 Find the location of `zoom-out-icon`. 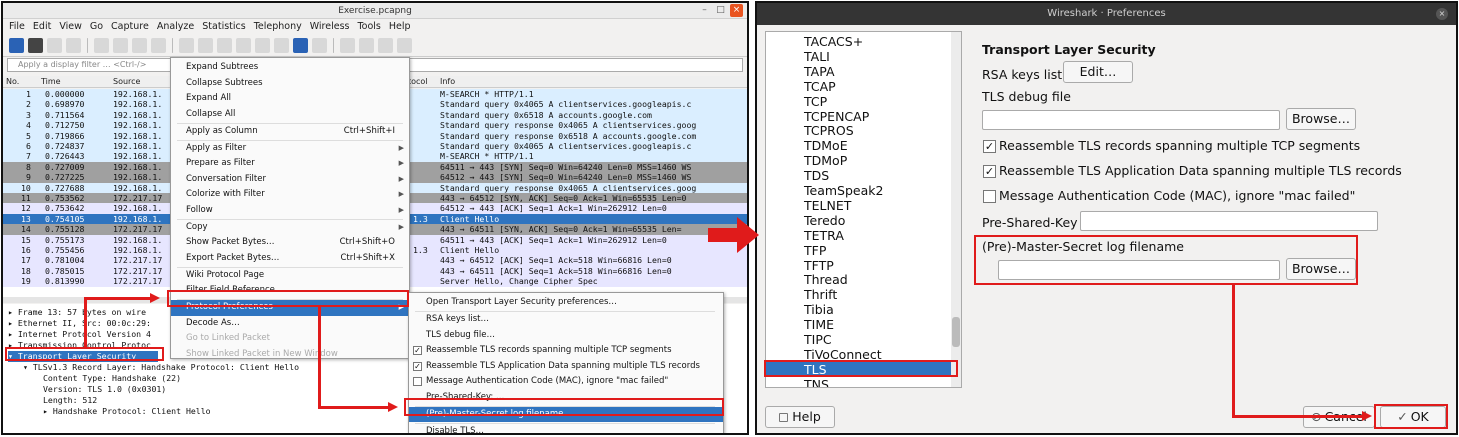

zoom-out-icon is located at coordinates (366, 45).